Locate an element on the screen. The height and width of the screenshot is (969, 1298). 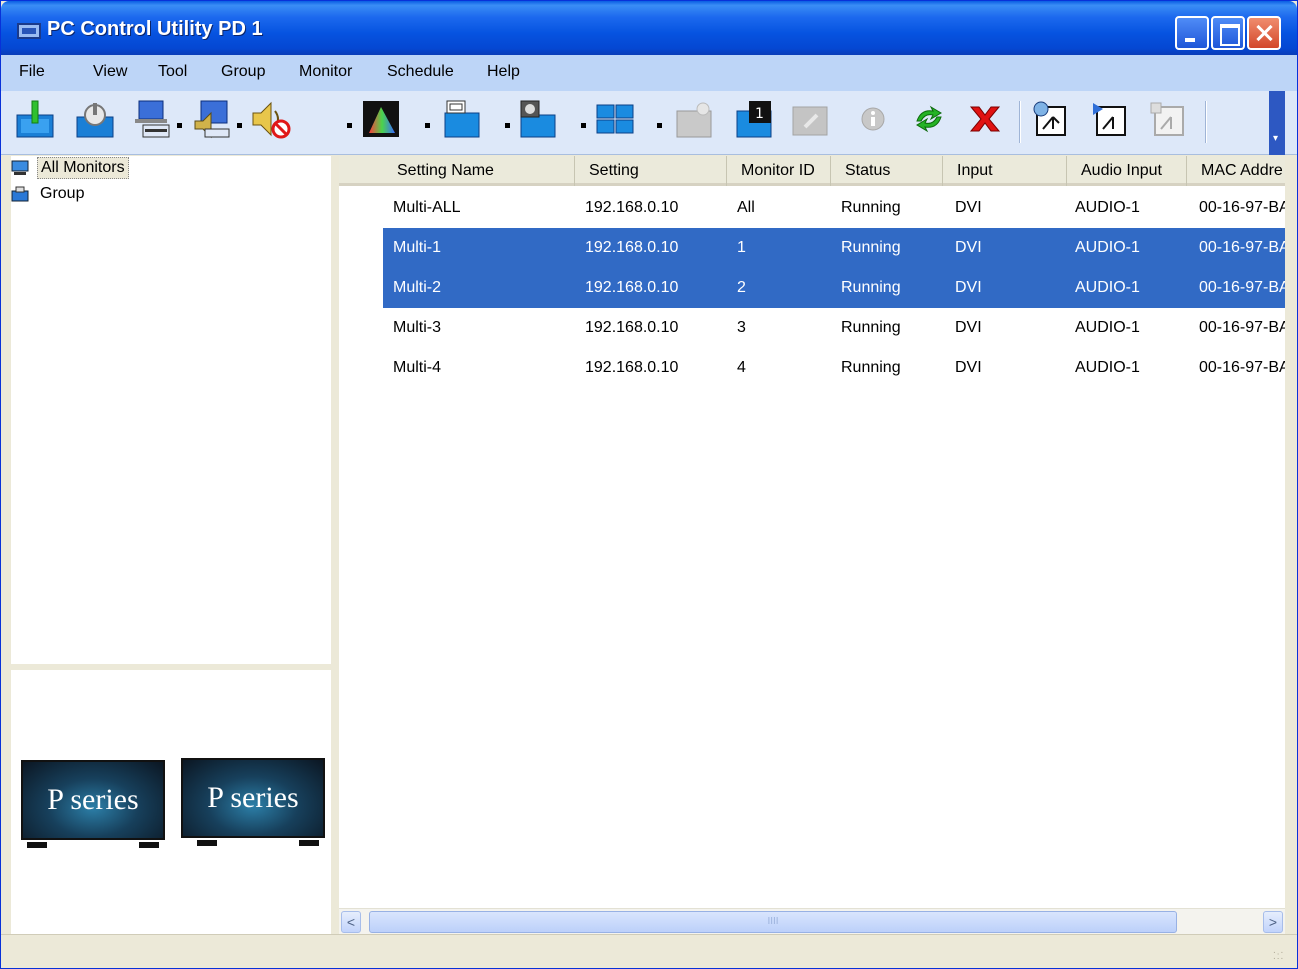
horizontal-scrollbar: < IIII > is located at coordinates (812, 921).